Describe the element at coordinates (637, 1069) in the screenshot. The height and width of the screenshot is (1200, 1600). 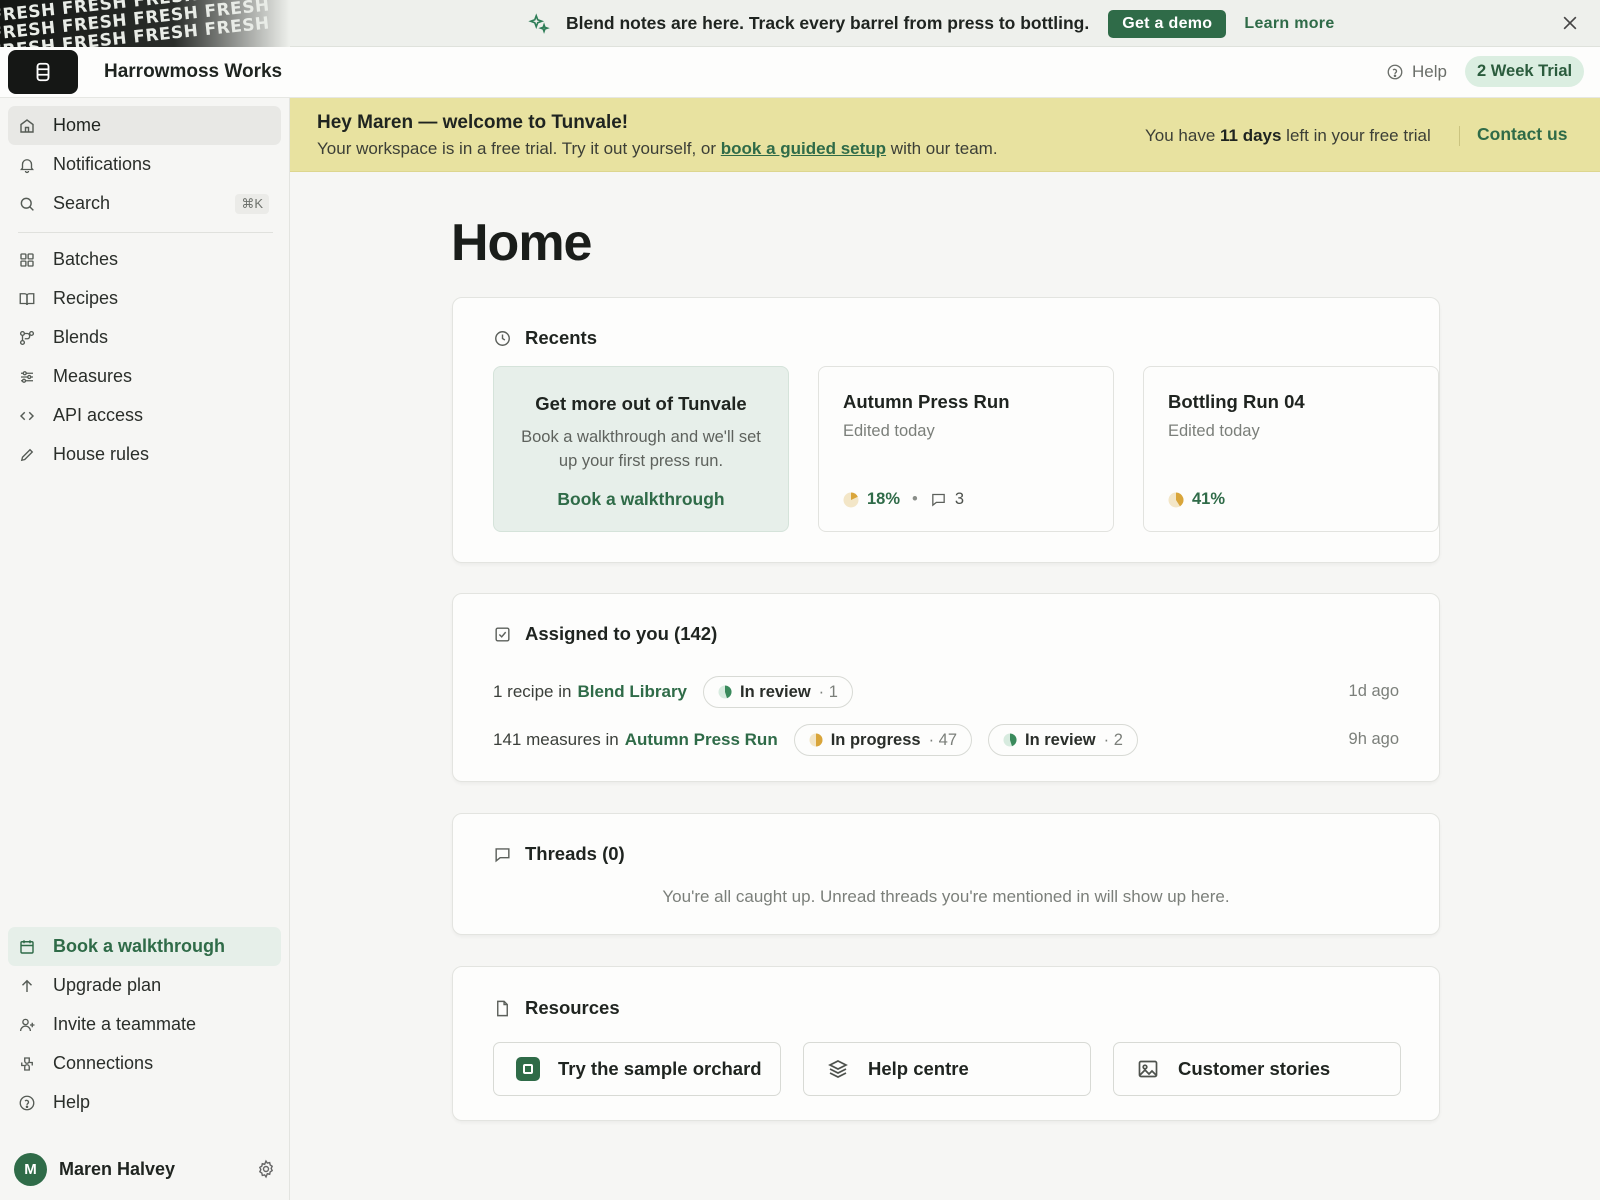
I see `try-sample-orchard-button: Try the sample orchard` at that location.